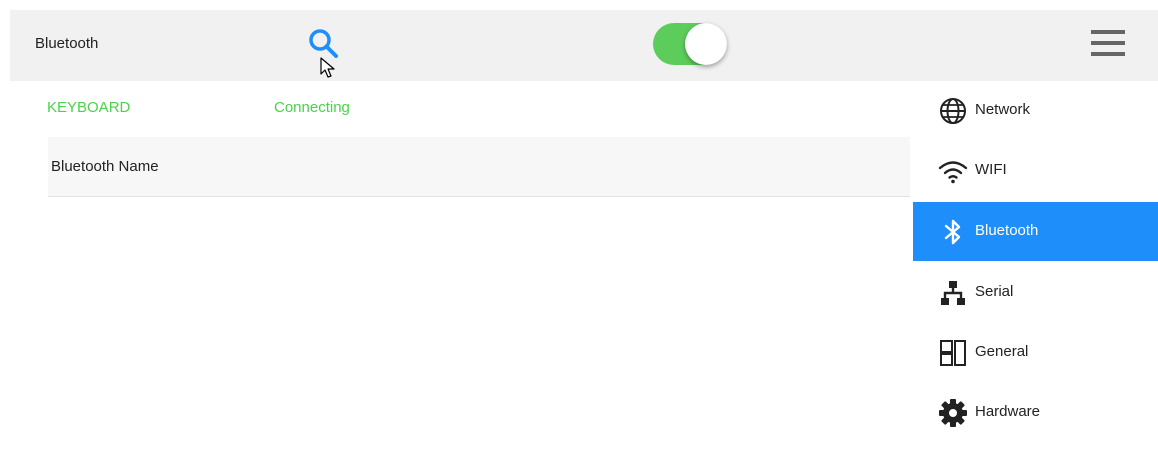 The width and height of the screenshot is (1158, 460). What do you see at coordinates (952, 232) in the screenshot?
I see `bluetooth-icon` at bounding box center [952, 232].